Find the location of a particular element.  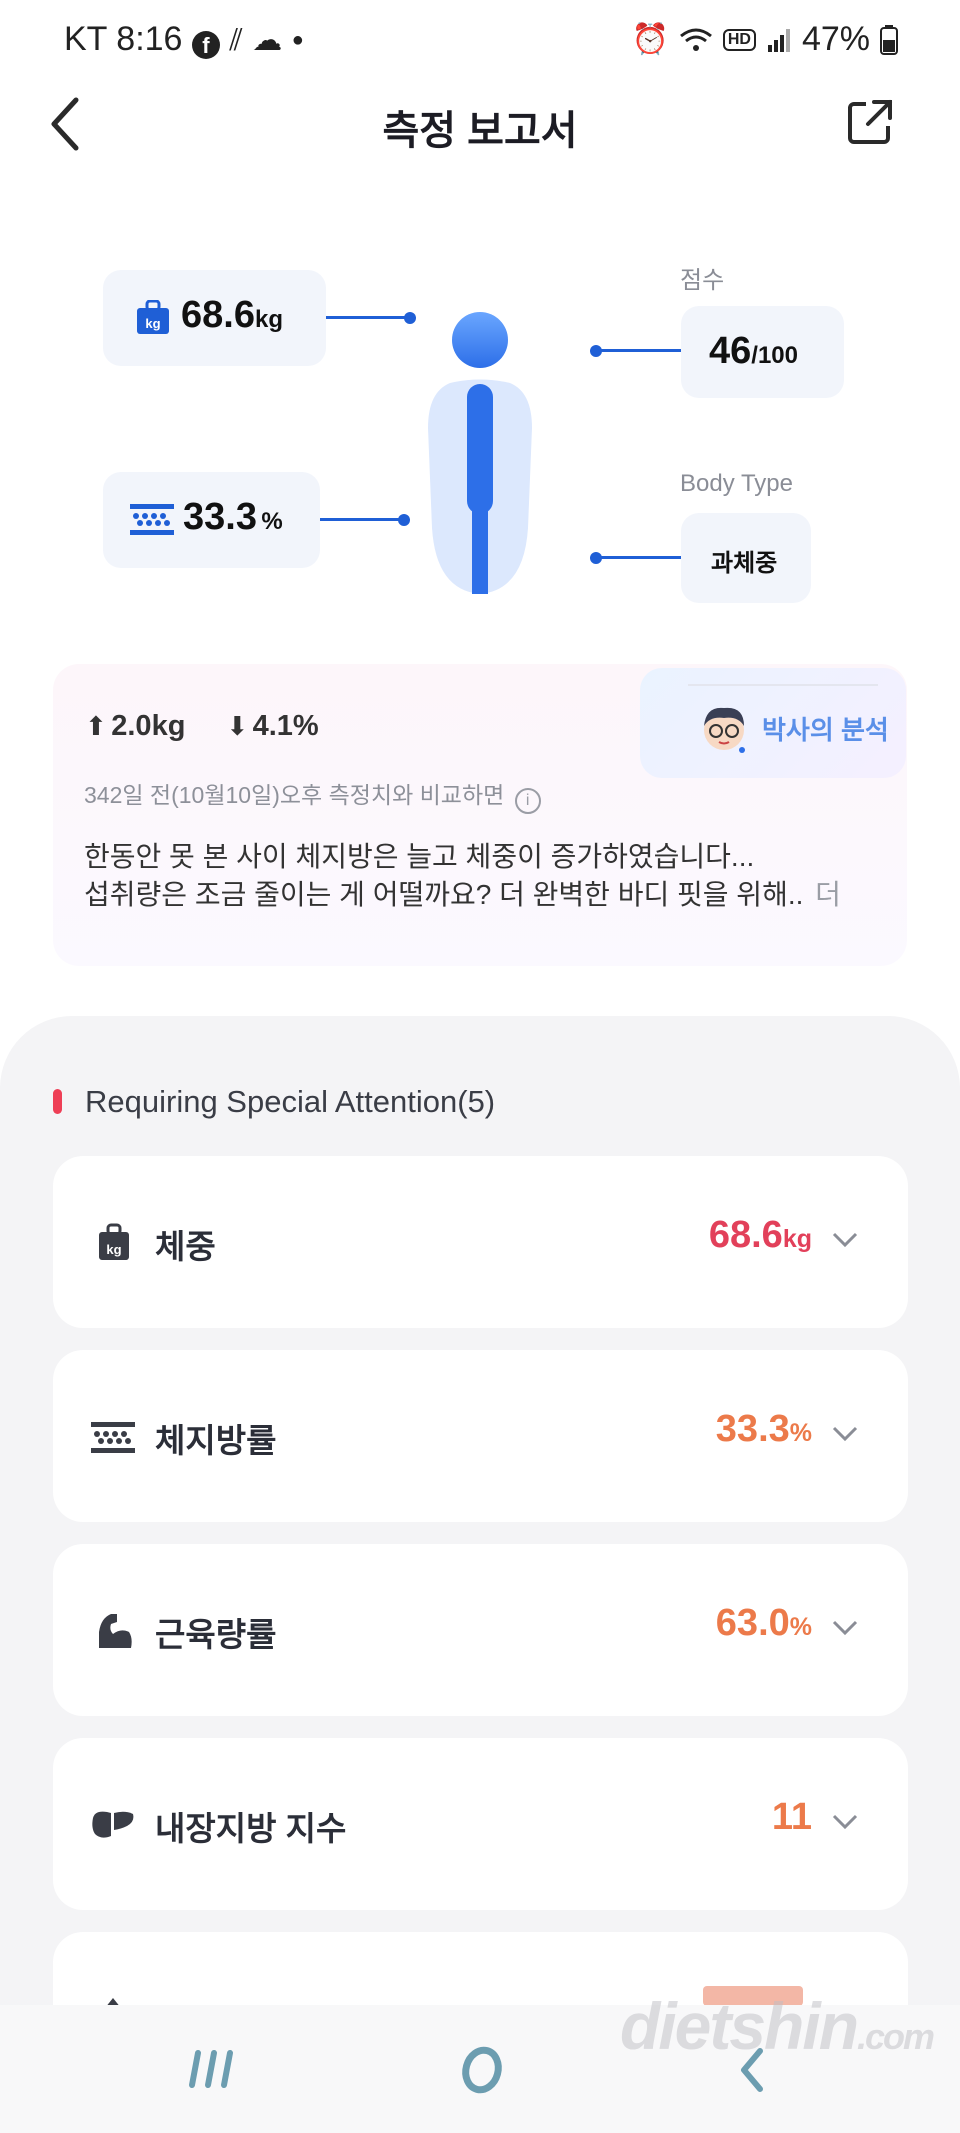

comparison-note: 342일 전(10월10일)오후 측정치와 비교하면 i is located at coordinates (312, 795).